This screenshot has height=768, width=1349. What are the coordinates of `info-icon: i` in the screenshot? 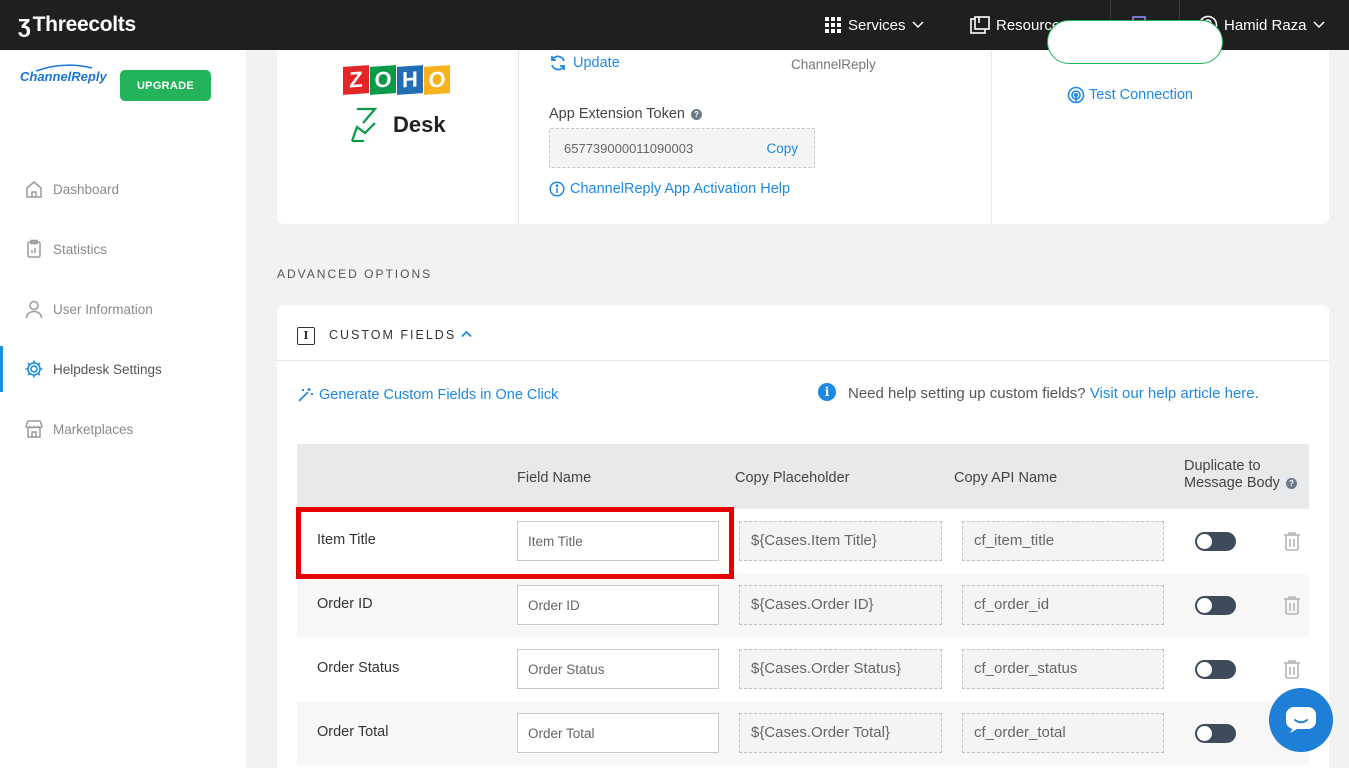 It's located at (827, 392).